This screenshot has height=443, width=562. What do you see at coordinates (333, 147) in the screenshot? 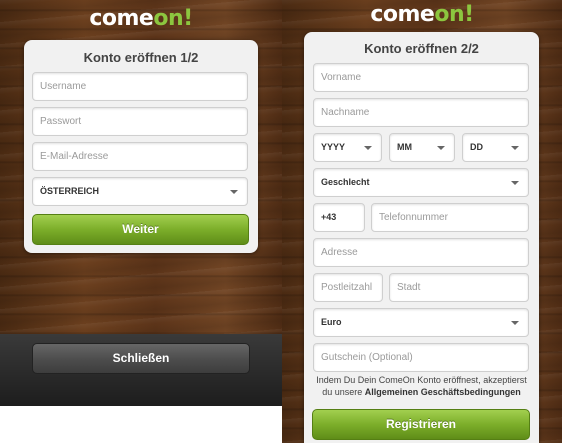
I see `birth-year-value: YYYY` at bounding box center [333, 147].